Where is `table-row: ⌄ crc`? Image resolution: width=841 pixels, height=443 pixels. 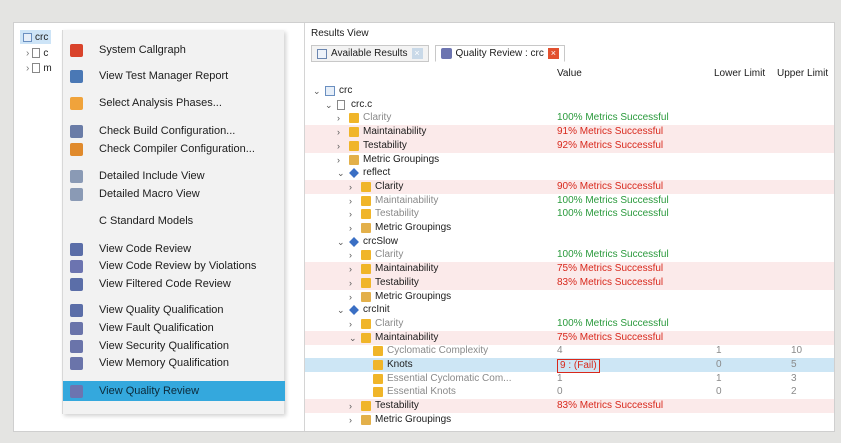
table-row: ⌄ crc is located at coordinates (569, 91).